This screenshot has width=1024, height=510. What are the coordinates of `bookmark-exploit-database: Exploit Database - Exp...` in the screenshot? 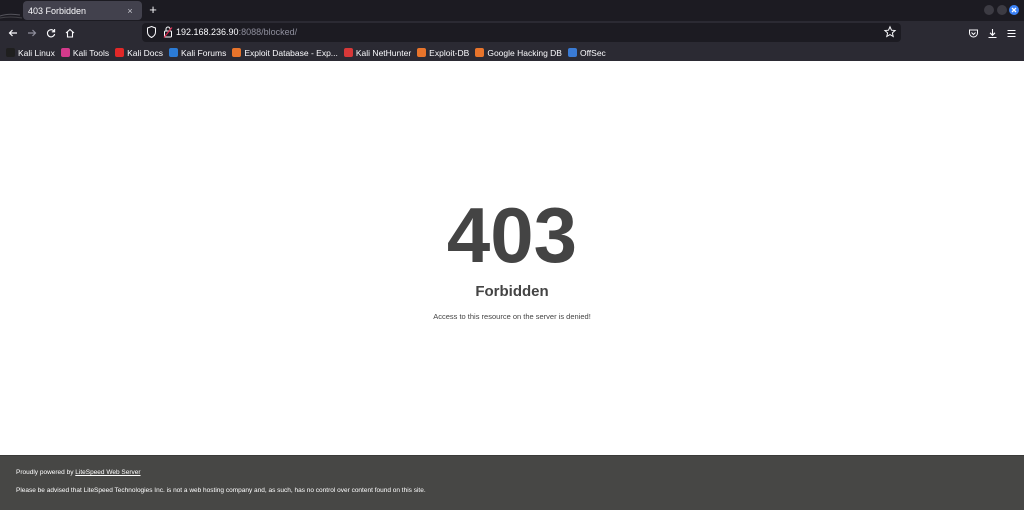 It's located at (285, 53).